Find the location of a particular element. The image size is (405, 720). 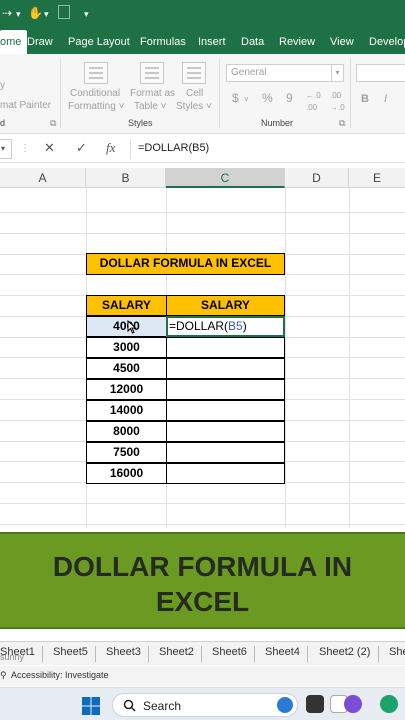

chevron-down-icon: ▾ is located at coordinates (337, 73).